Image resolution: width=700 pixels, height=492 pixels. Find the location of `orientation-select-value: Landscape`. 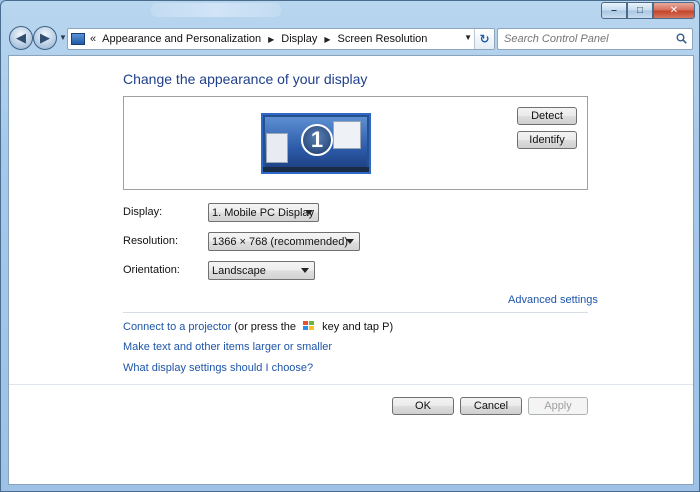

orientation-select-value: Landscape is located at coordinates (239, 270).